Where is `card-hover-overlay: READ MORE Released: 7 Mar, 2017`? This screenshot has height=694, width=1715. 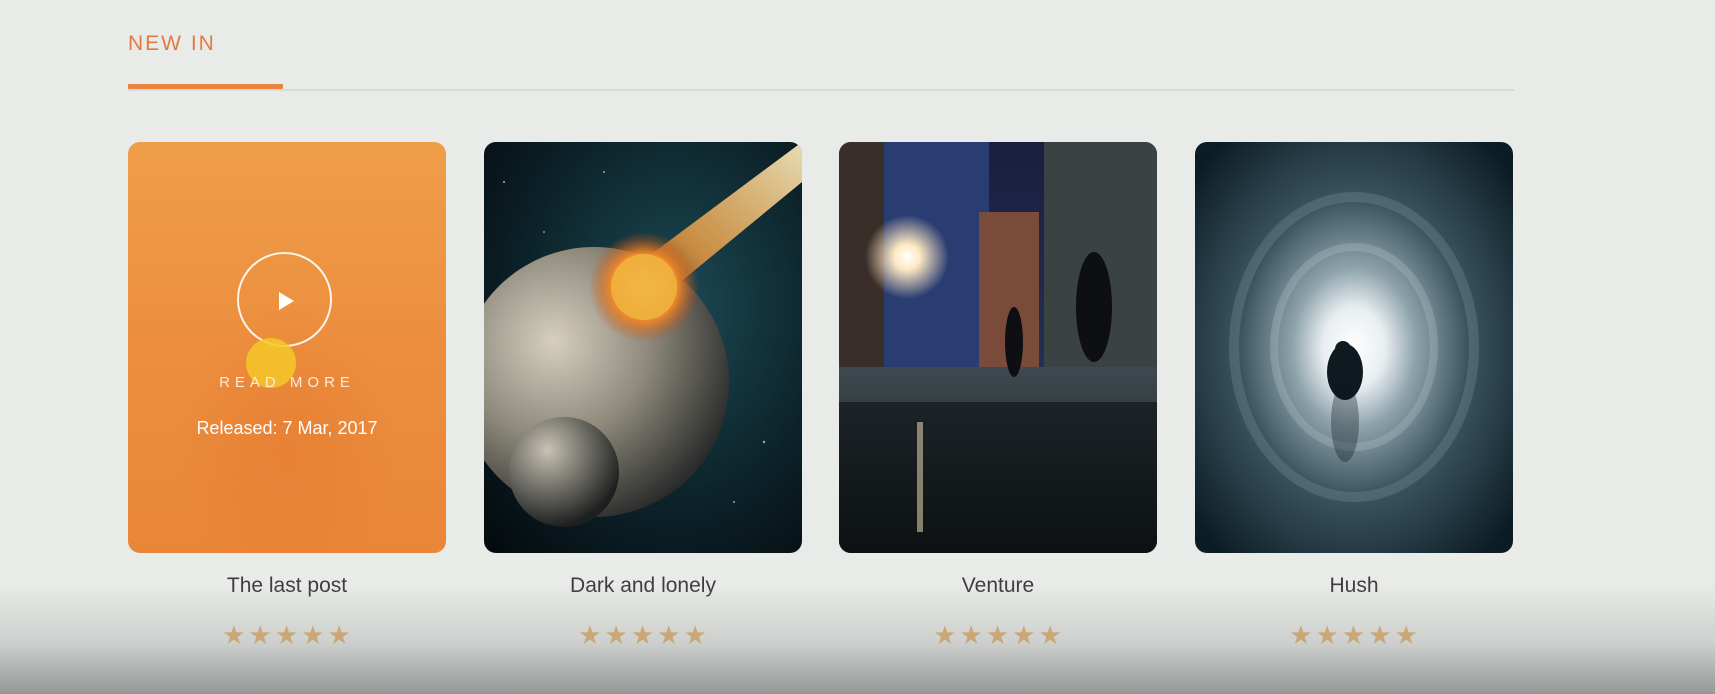 card-hover-overlay: READ MORE Released: 7 Mar, 2017 is located at coordinates (287, 347).